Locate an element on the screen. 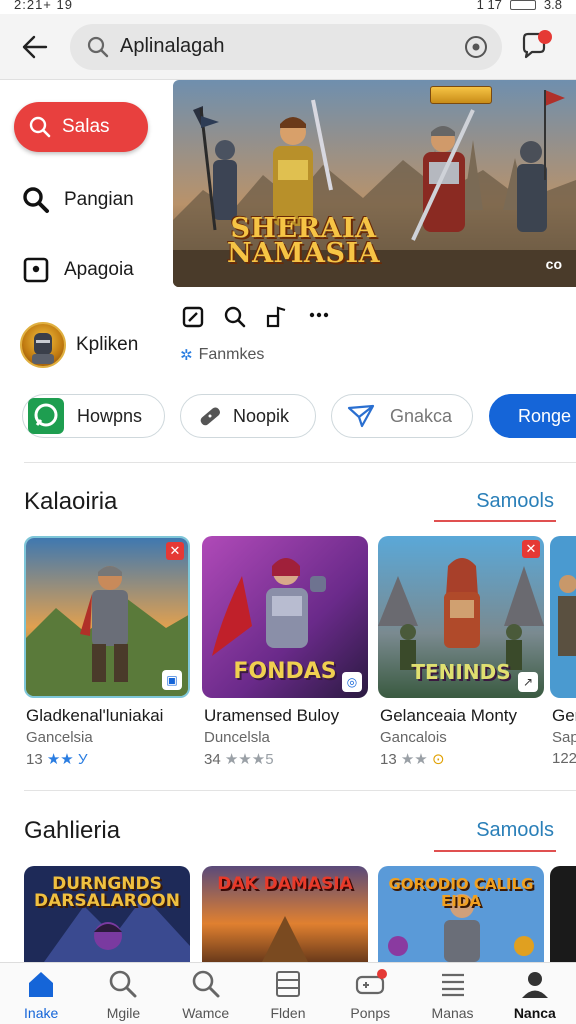 This screenshot has height=1024, width=576. see-all-underline is located at coordinates (495, 521).